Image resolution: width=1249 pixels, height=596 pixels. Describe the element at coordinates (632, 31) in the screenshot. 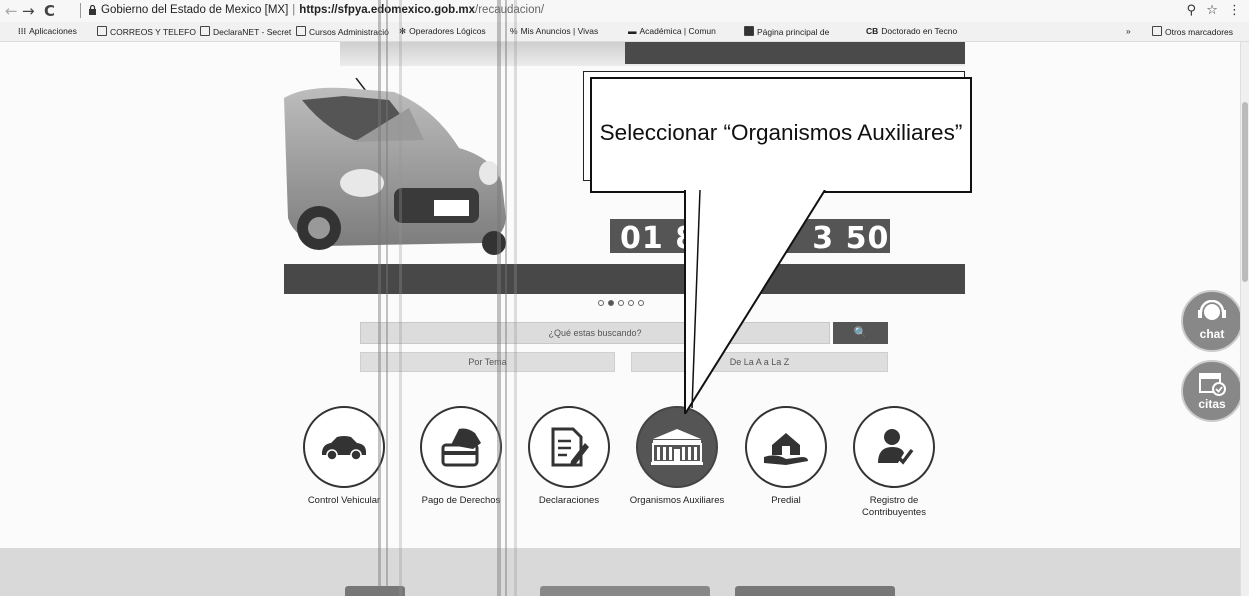

I see `mail-icon: ▬` at that location.